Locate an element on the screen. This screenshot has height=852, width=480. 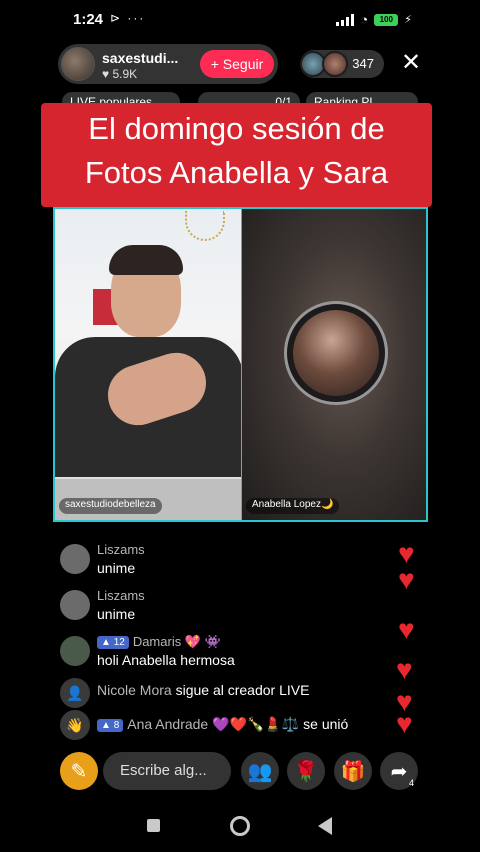
chat-username-text: Damaris 💖 👾 is located at coordinates (176, 641).